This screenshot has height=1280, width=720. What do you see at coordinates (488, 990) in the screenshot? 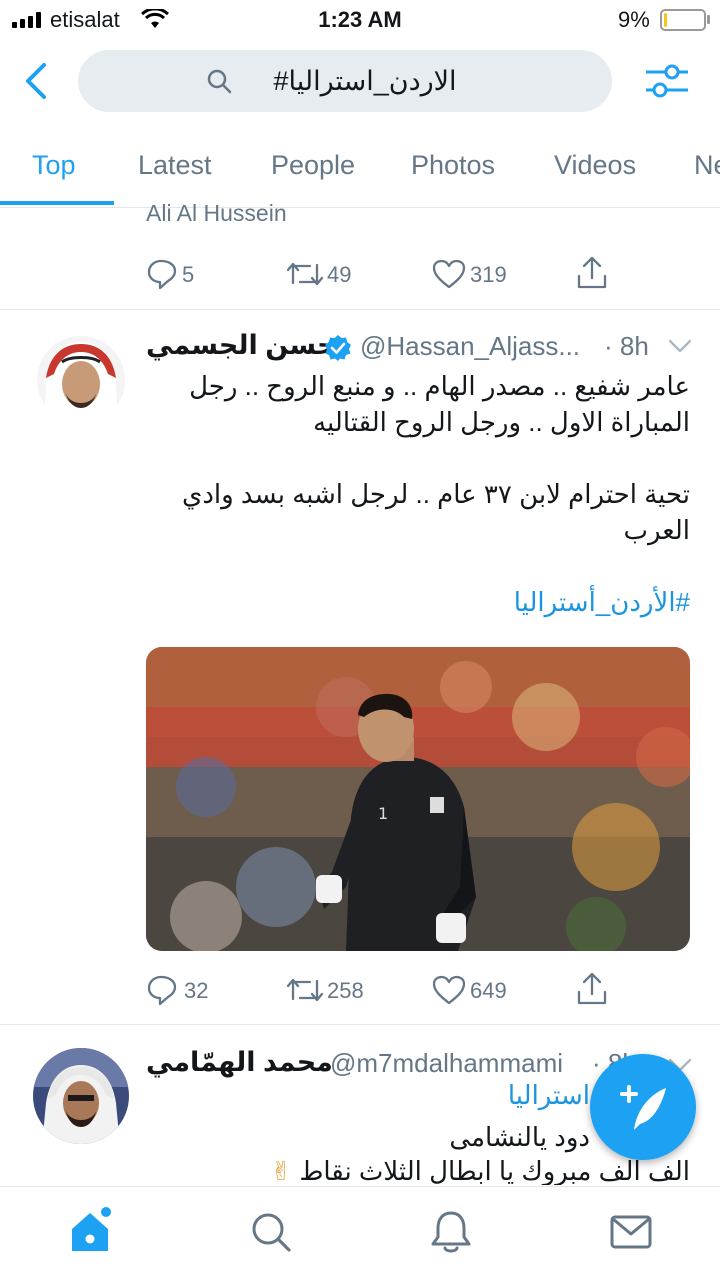
I see `like-count: 649` at bounding box center [488, 990].